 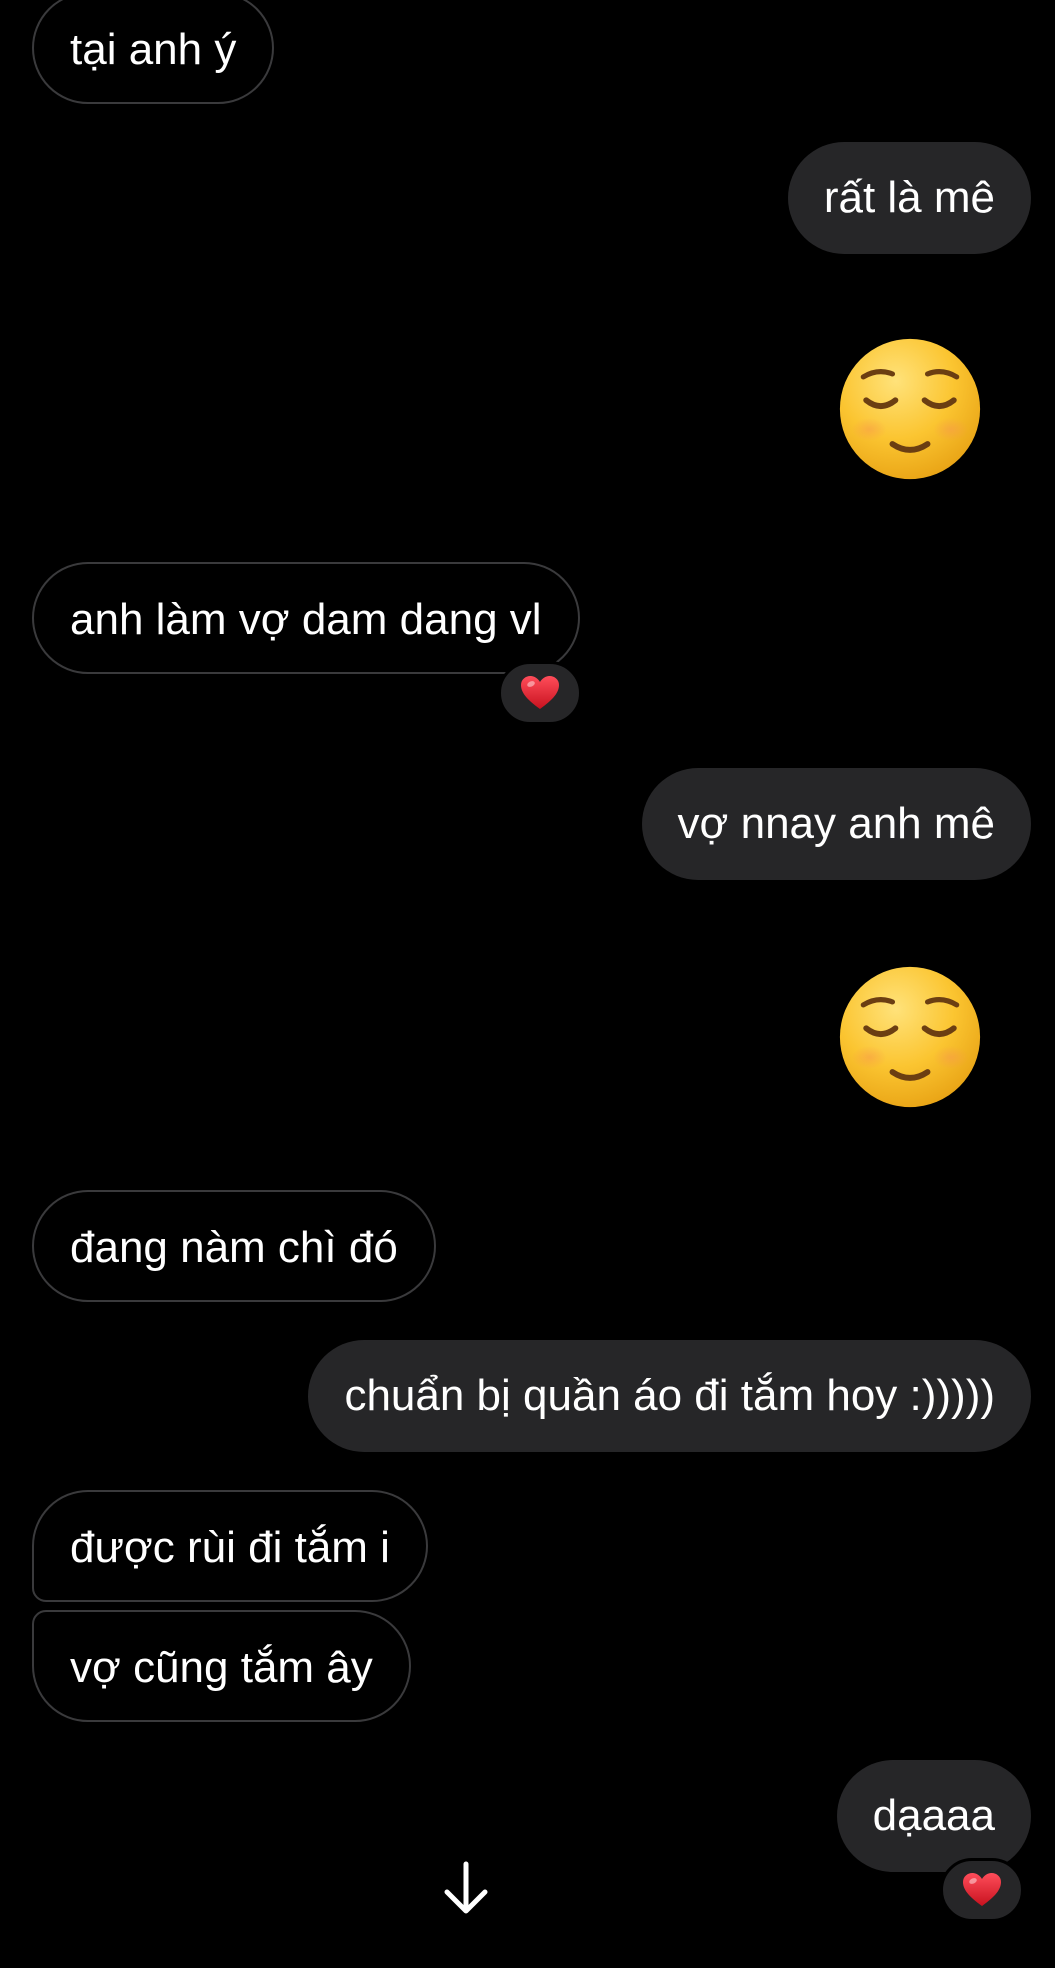 I want to click on message-text: đang nàm chì đó, so click(x=234, y=1247).